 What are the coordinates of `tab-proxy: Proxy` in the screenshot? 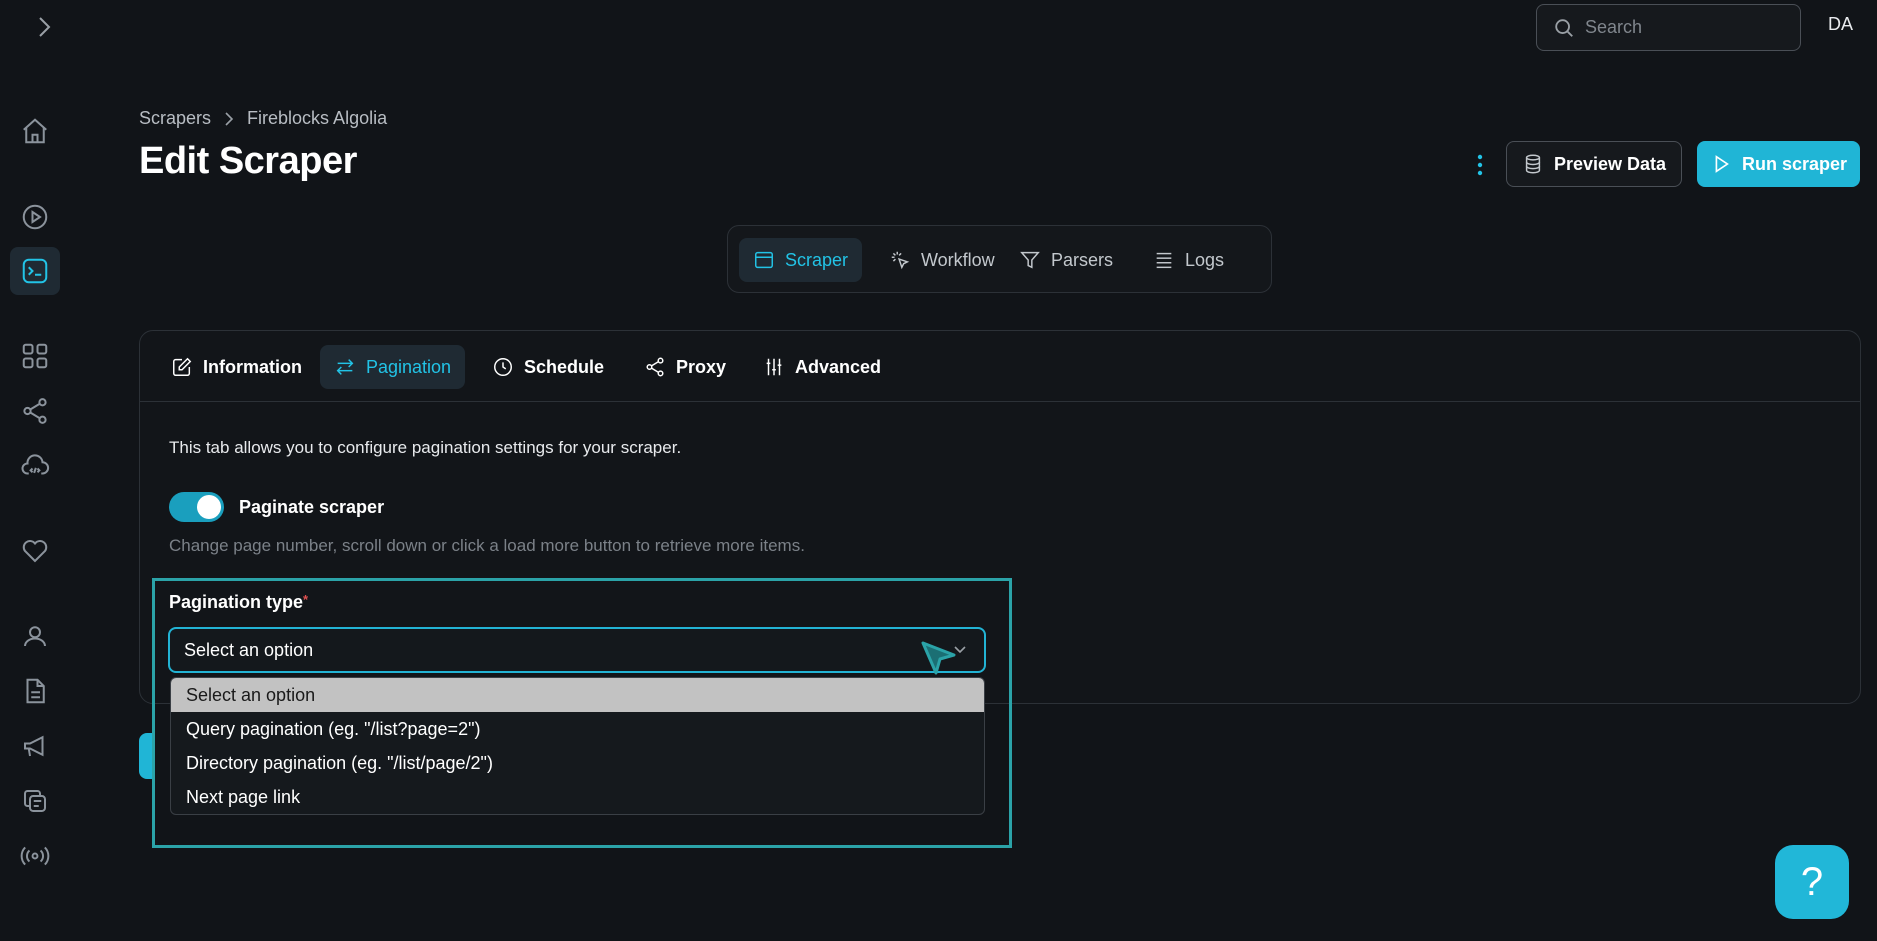 It's located at (685, 367).